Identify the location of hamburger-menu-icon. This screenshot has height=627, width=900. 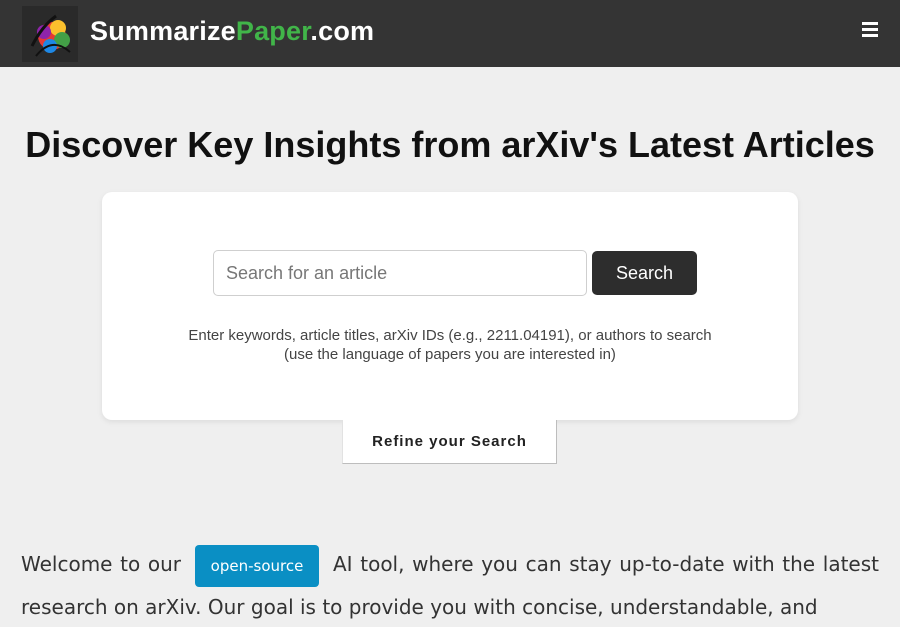
(870, 30).